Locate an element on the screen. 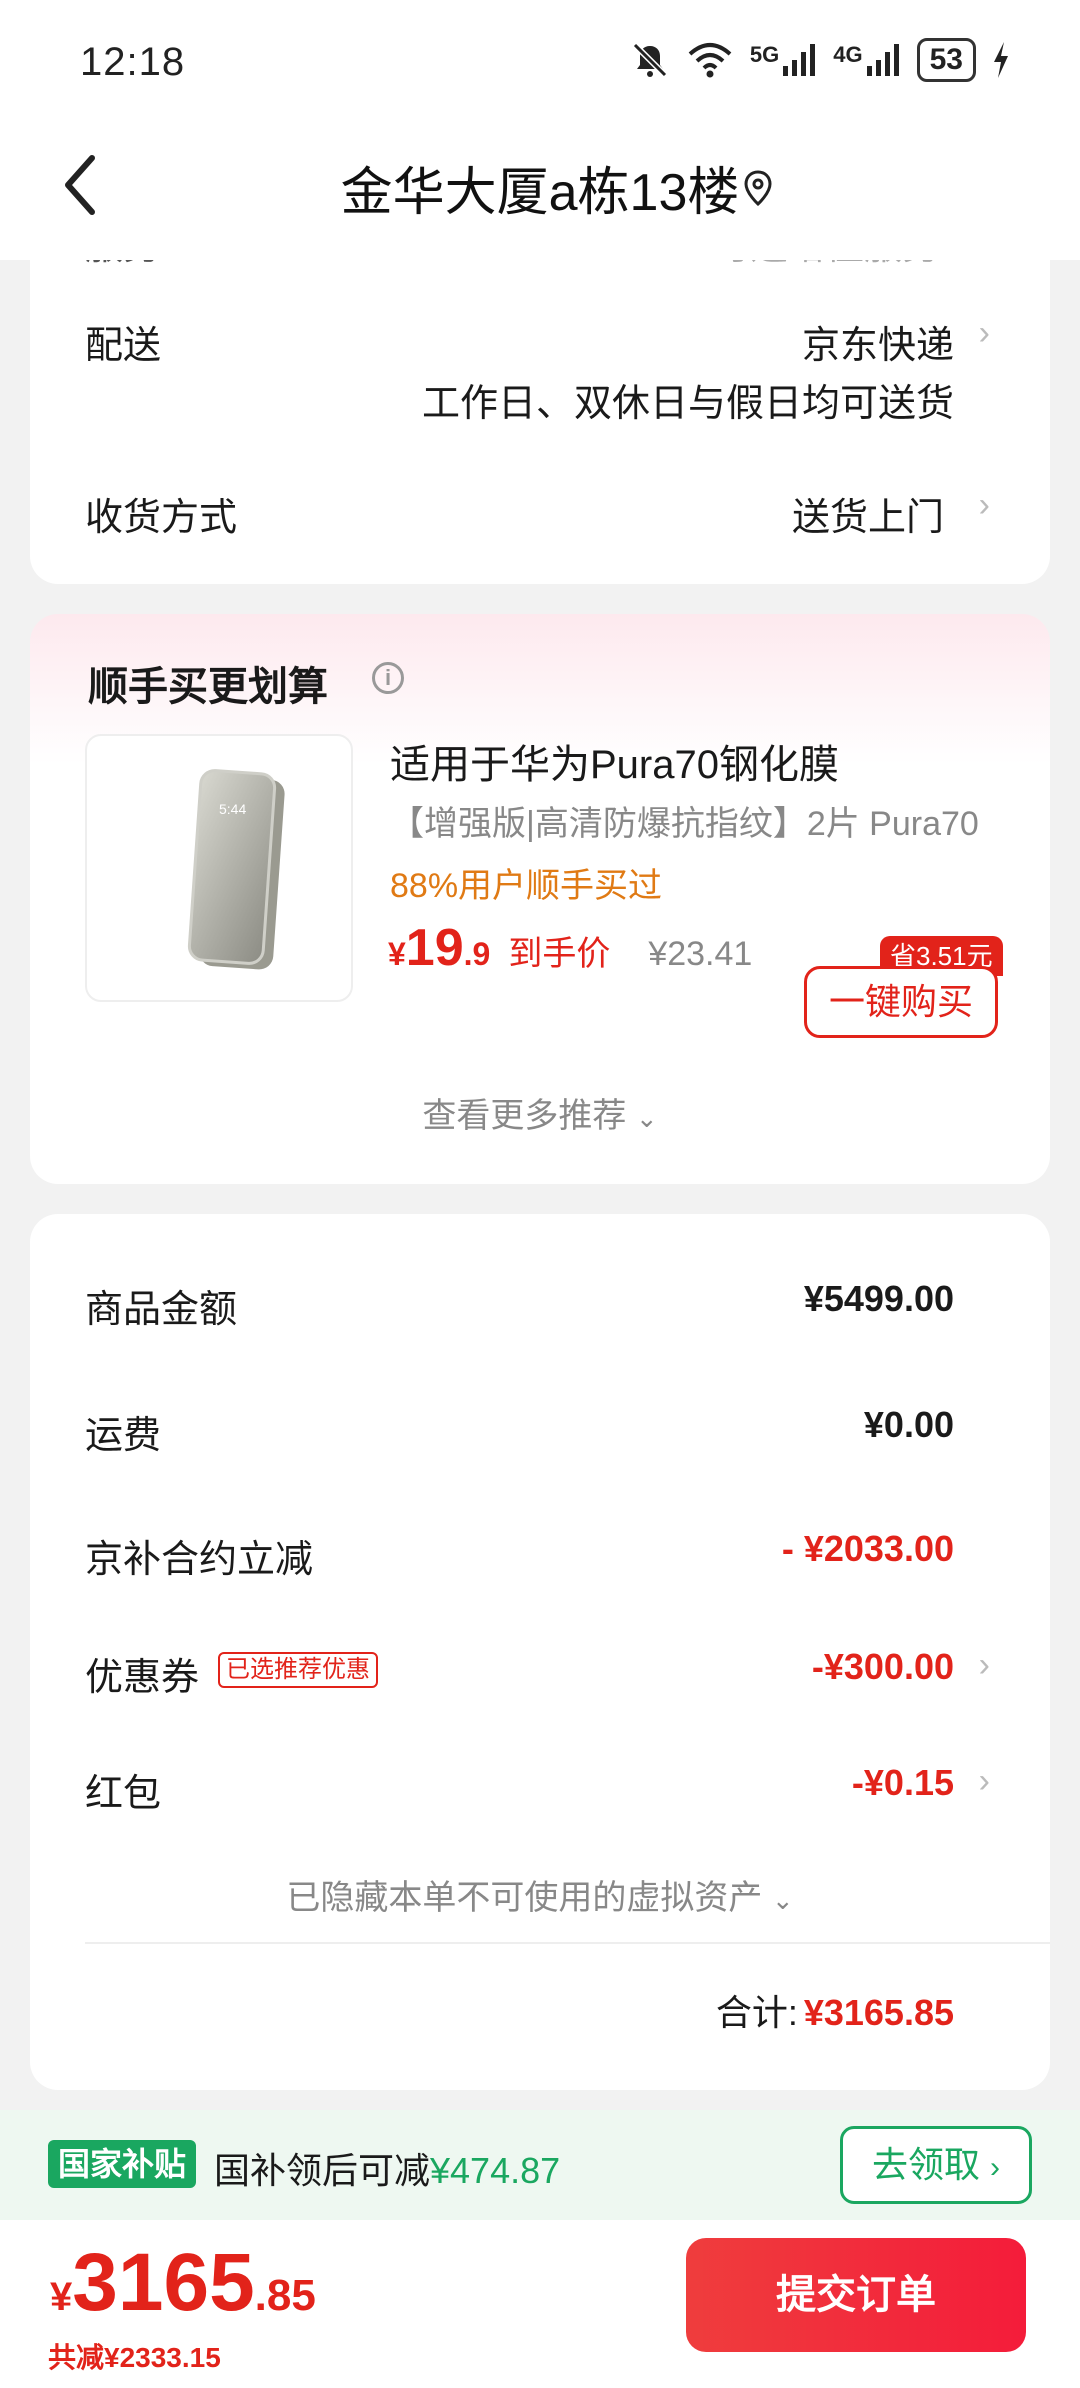 This screenshot has height=2388, width=1080. info-icon: i is located at coordinates (388, 678).